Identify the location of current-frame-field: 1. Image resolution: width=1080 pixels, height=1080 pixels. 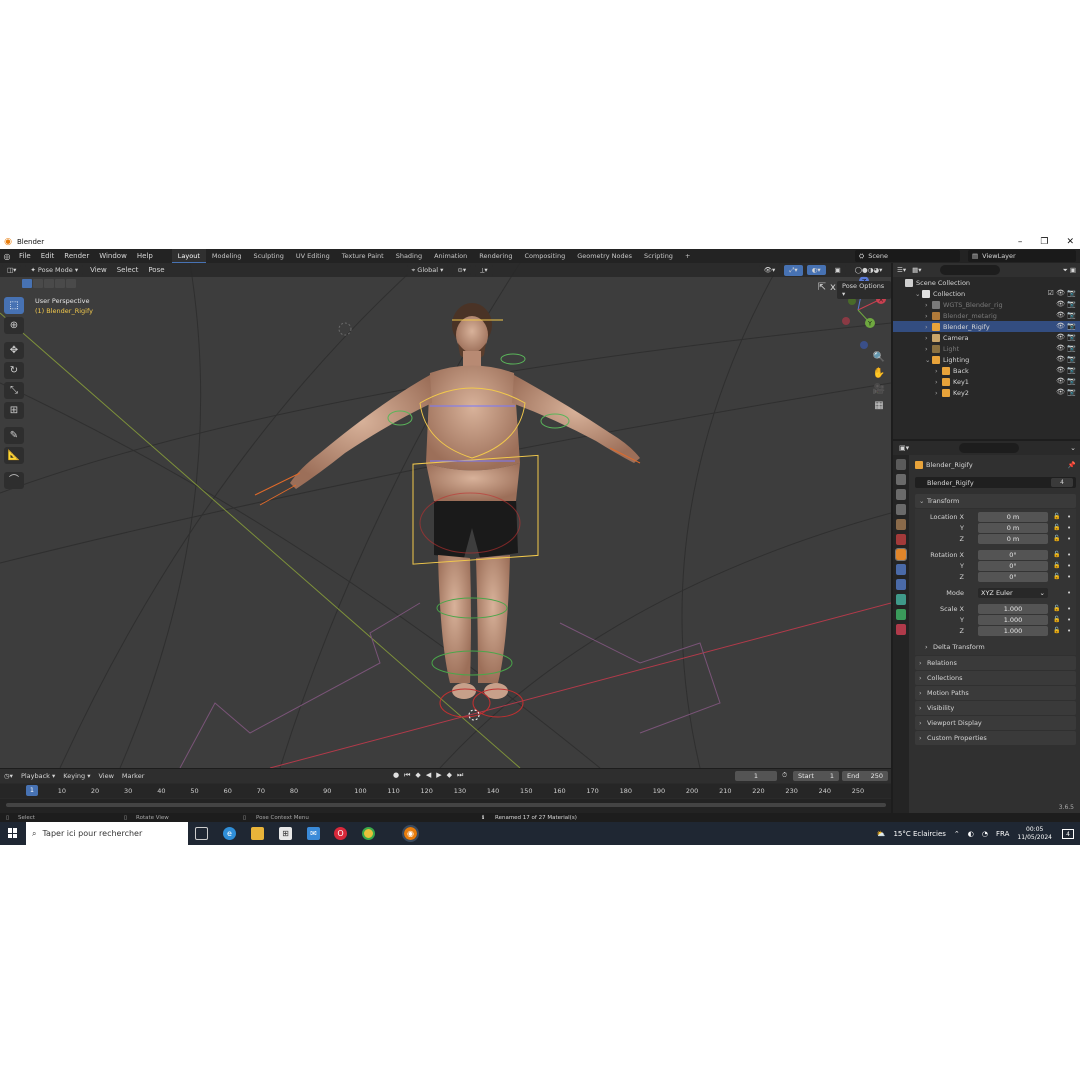
(756, 776).